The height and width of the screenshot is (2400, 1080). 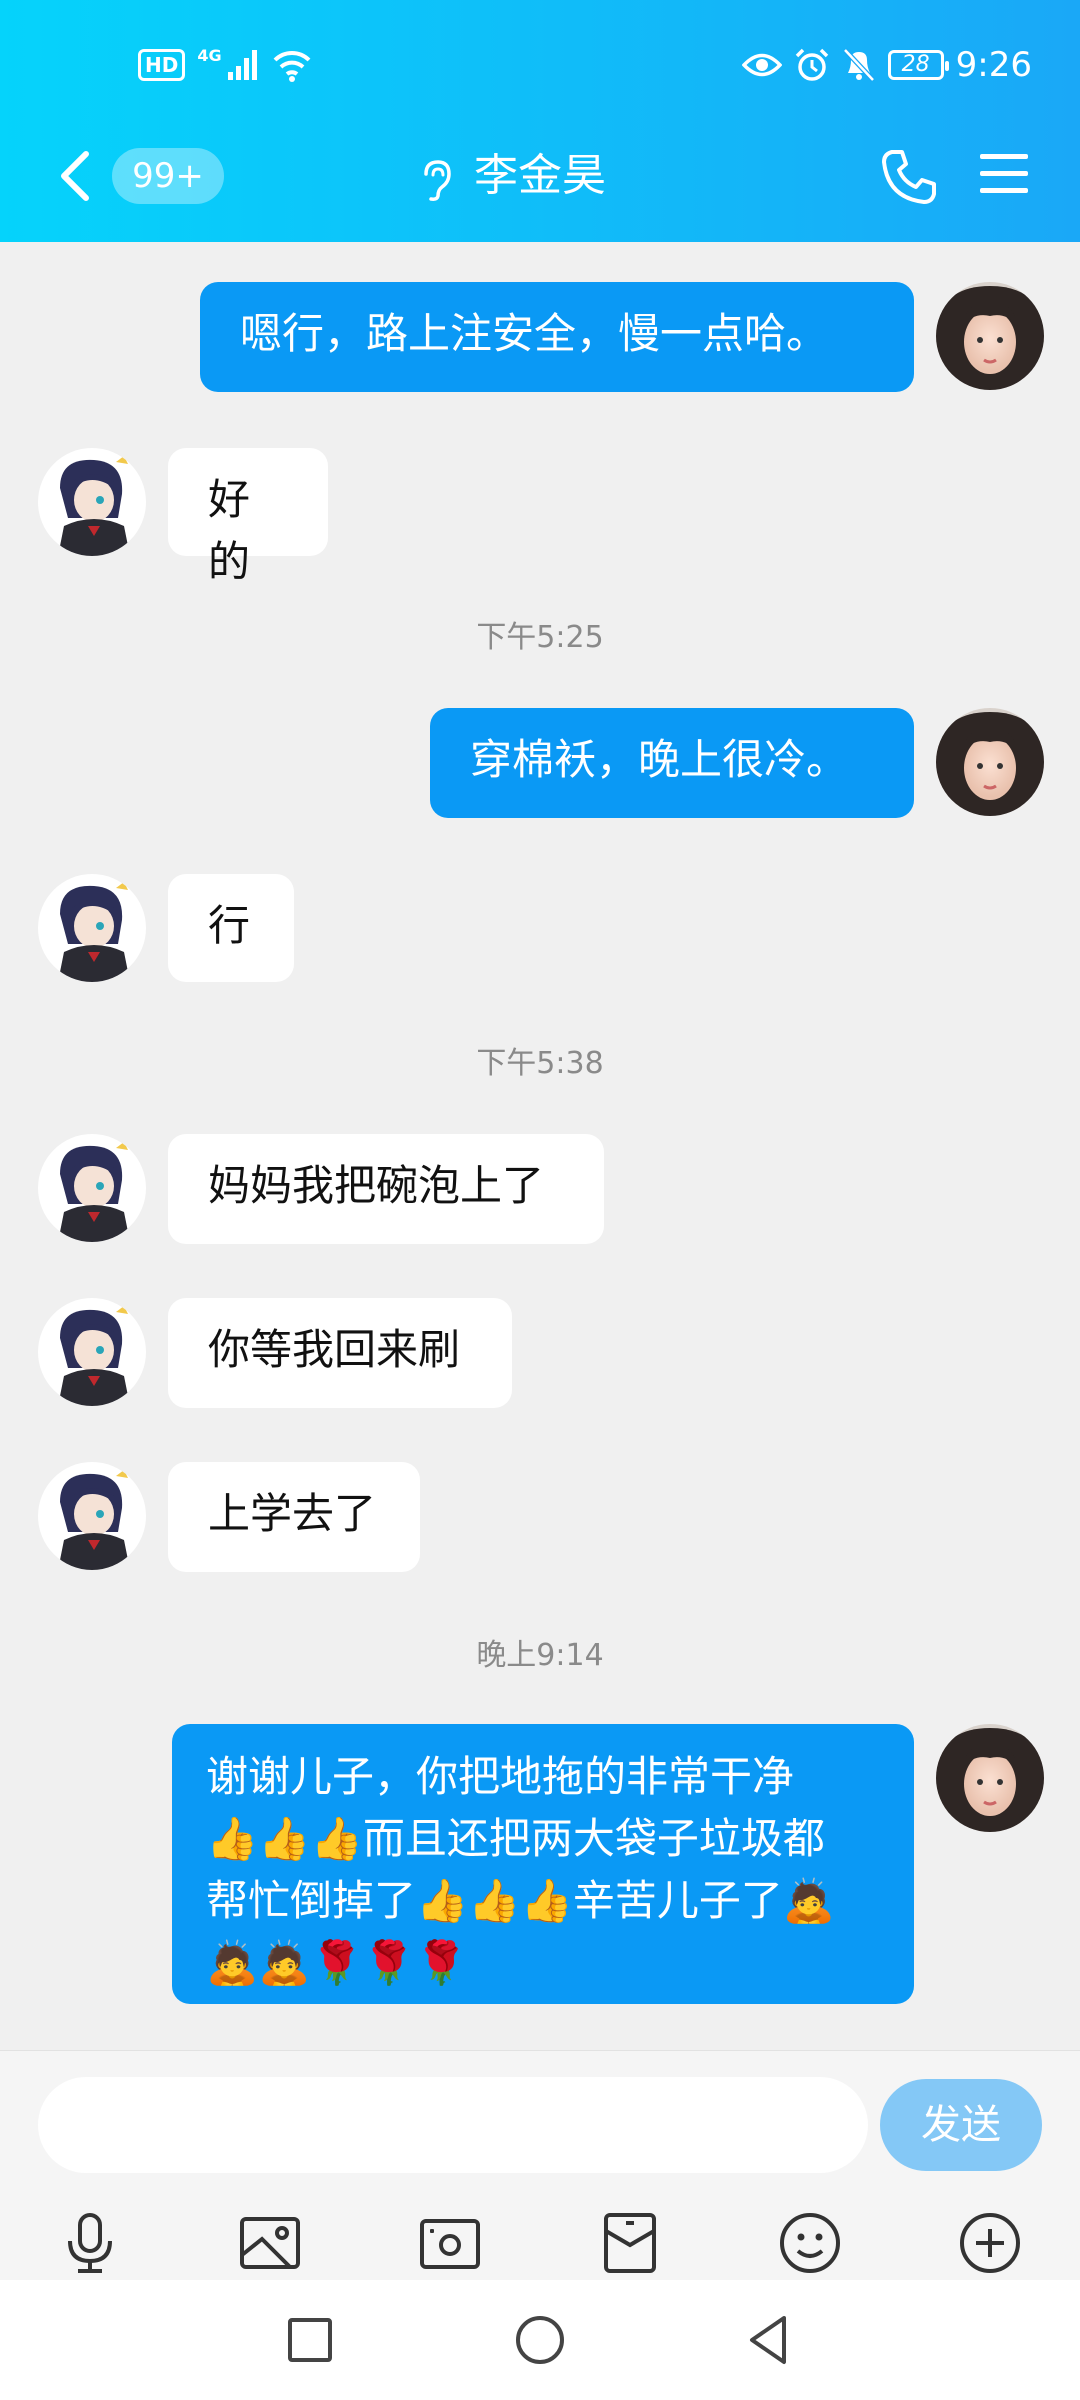 What do you see at coordinates (909, 177) in the screenshot?
I see `phone-call-icon` at bounding box center [909, 177].